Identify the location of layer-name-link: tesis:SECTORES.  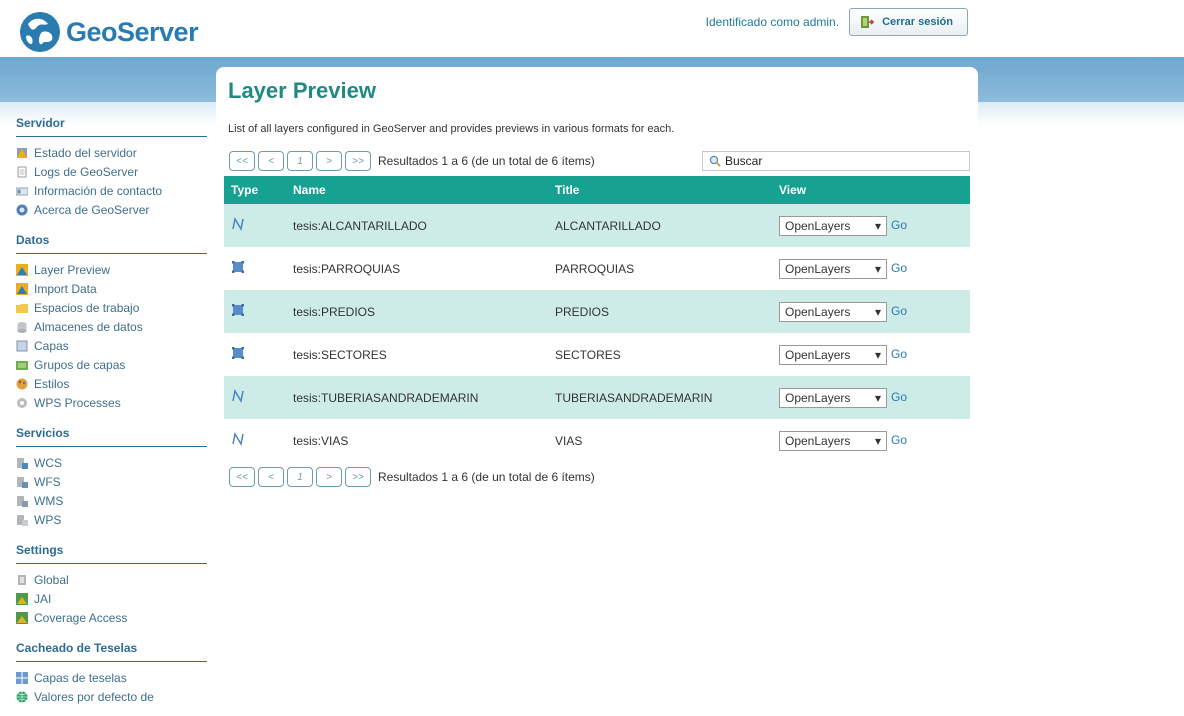
(424, 354).